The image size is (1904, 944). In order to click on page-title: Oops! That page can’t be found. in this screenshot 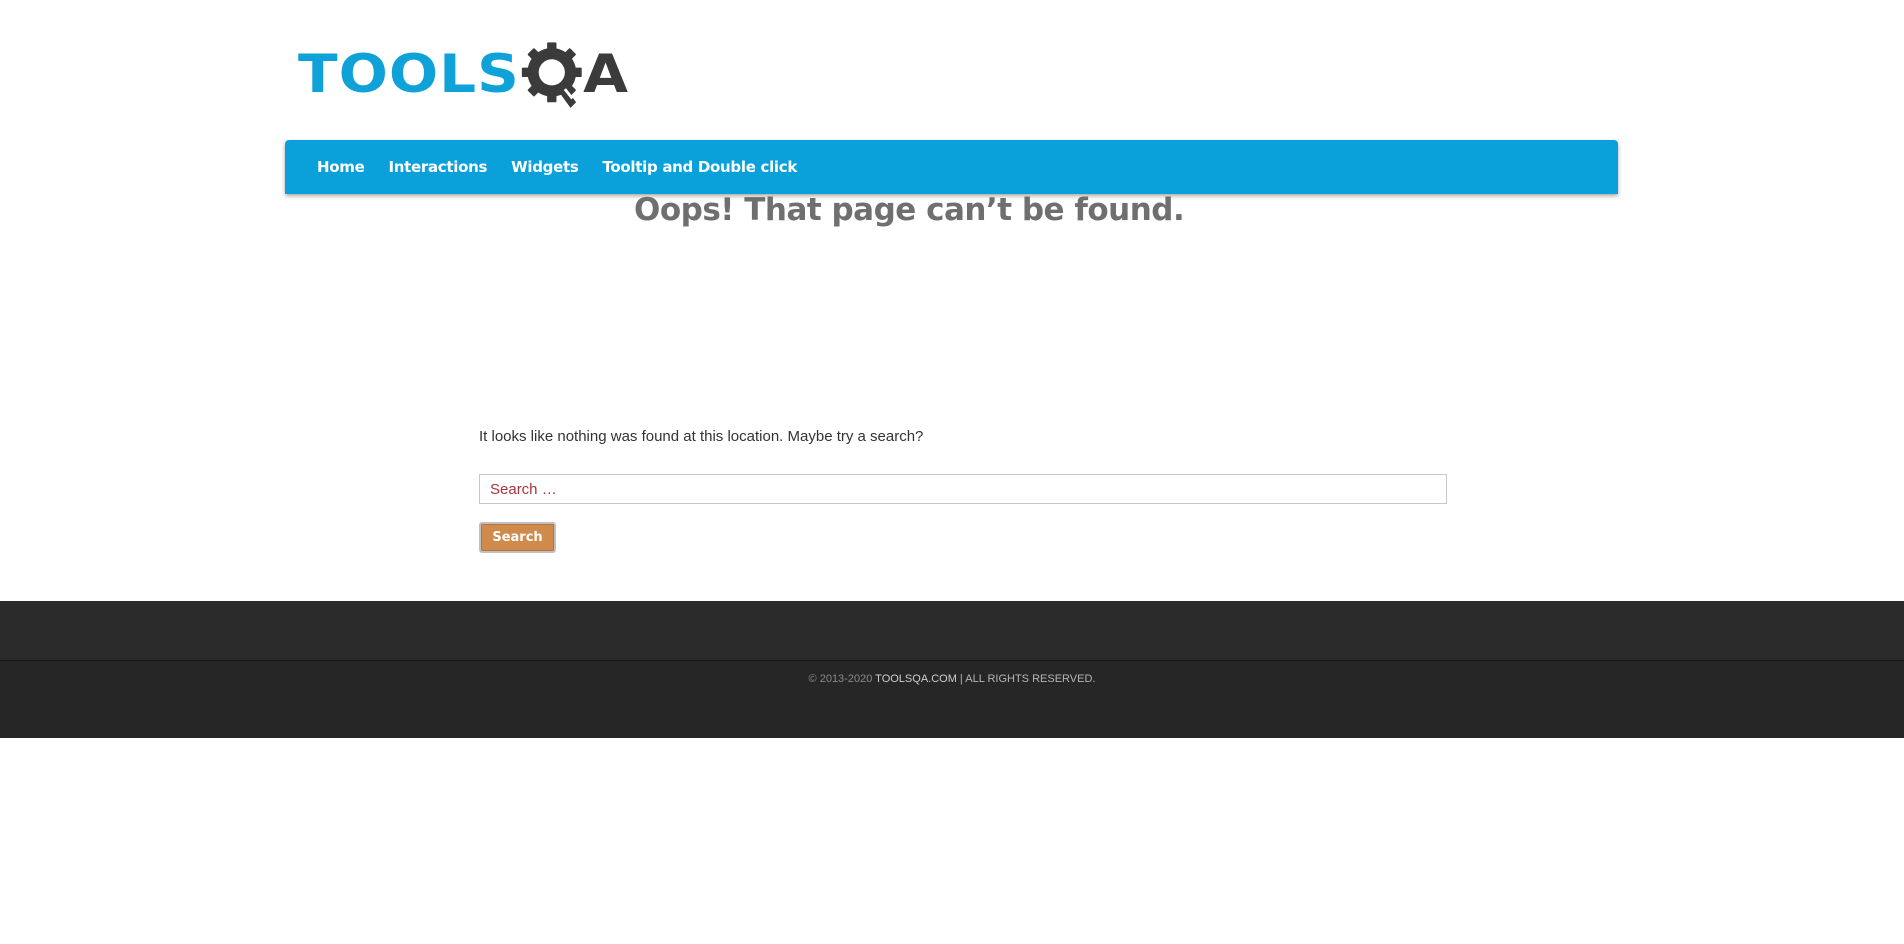, I will do `click(909, 210)`.